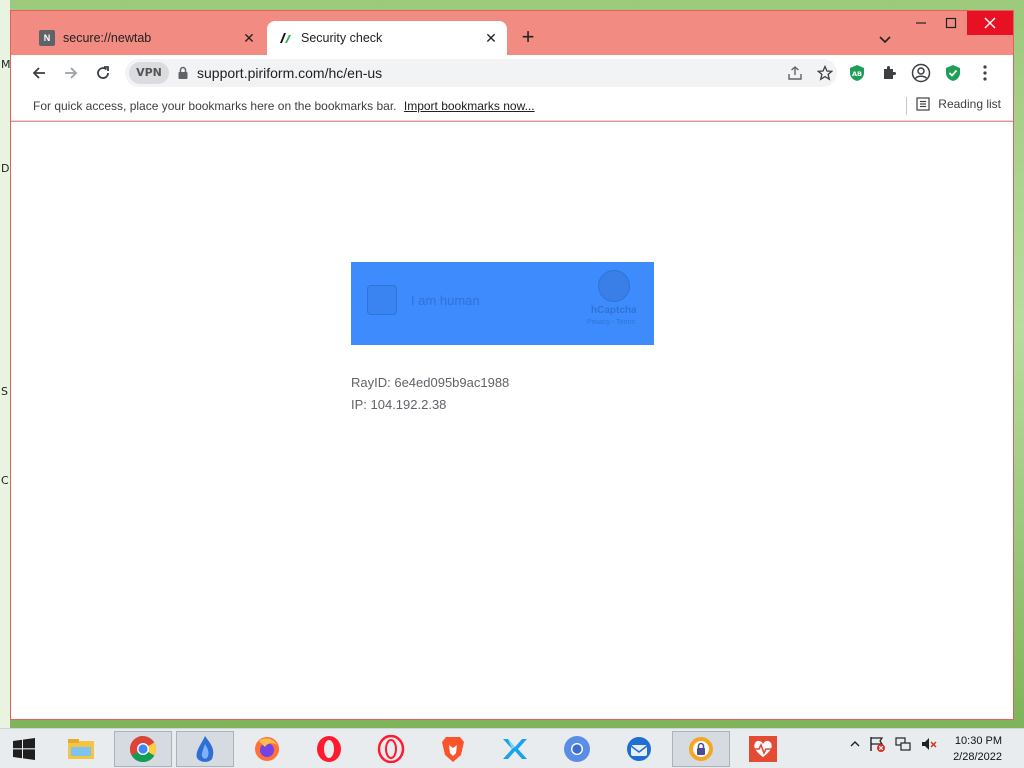  Describe the element at coordinates (614, 286) in the screenshot. I see `hcaptcha-logo-icon` at that location.